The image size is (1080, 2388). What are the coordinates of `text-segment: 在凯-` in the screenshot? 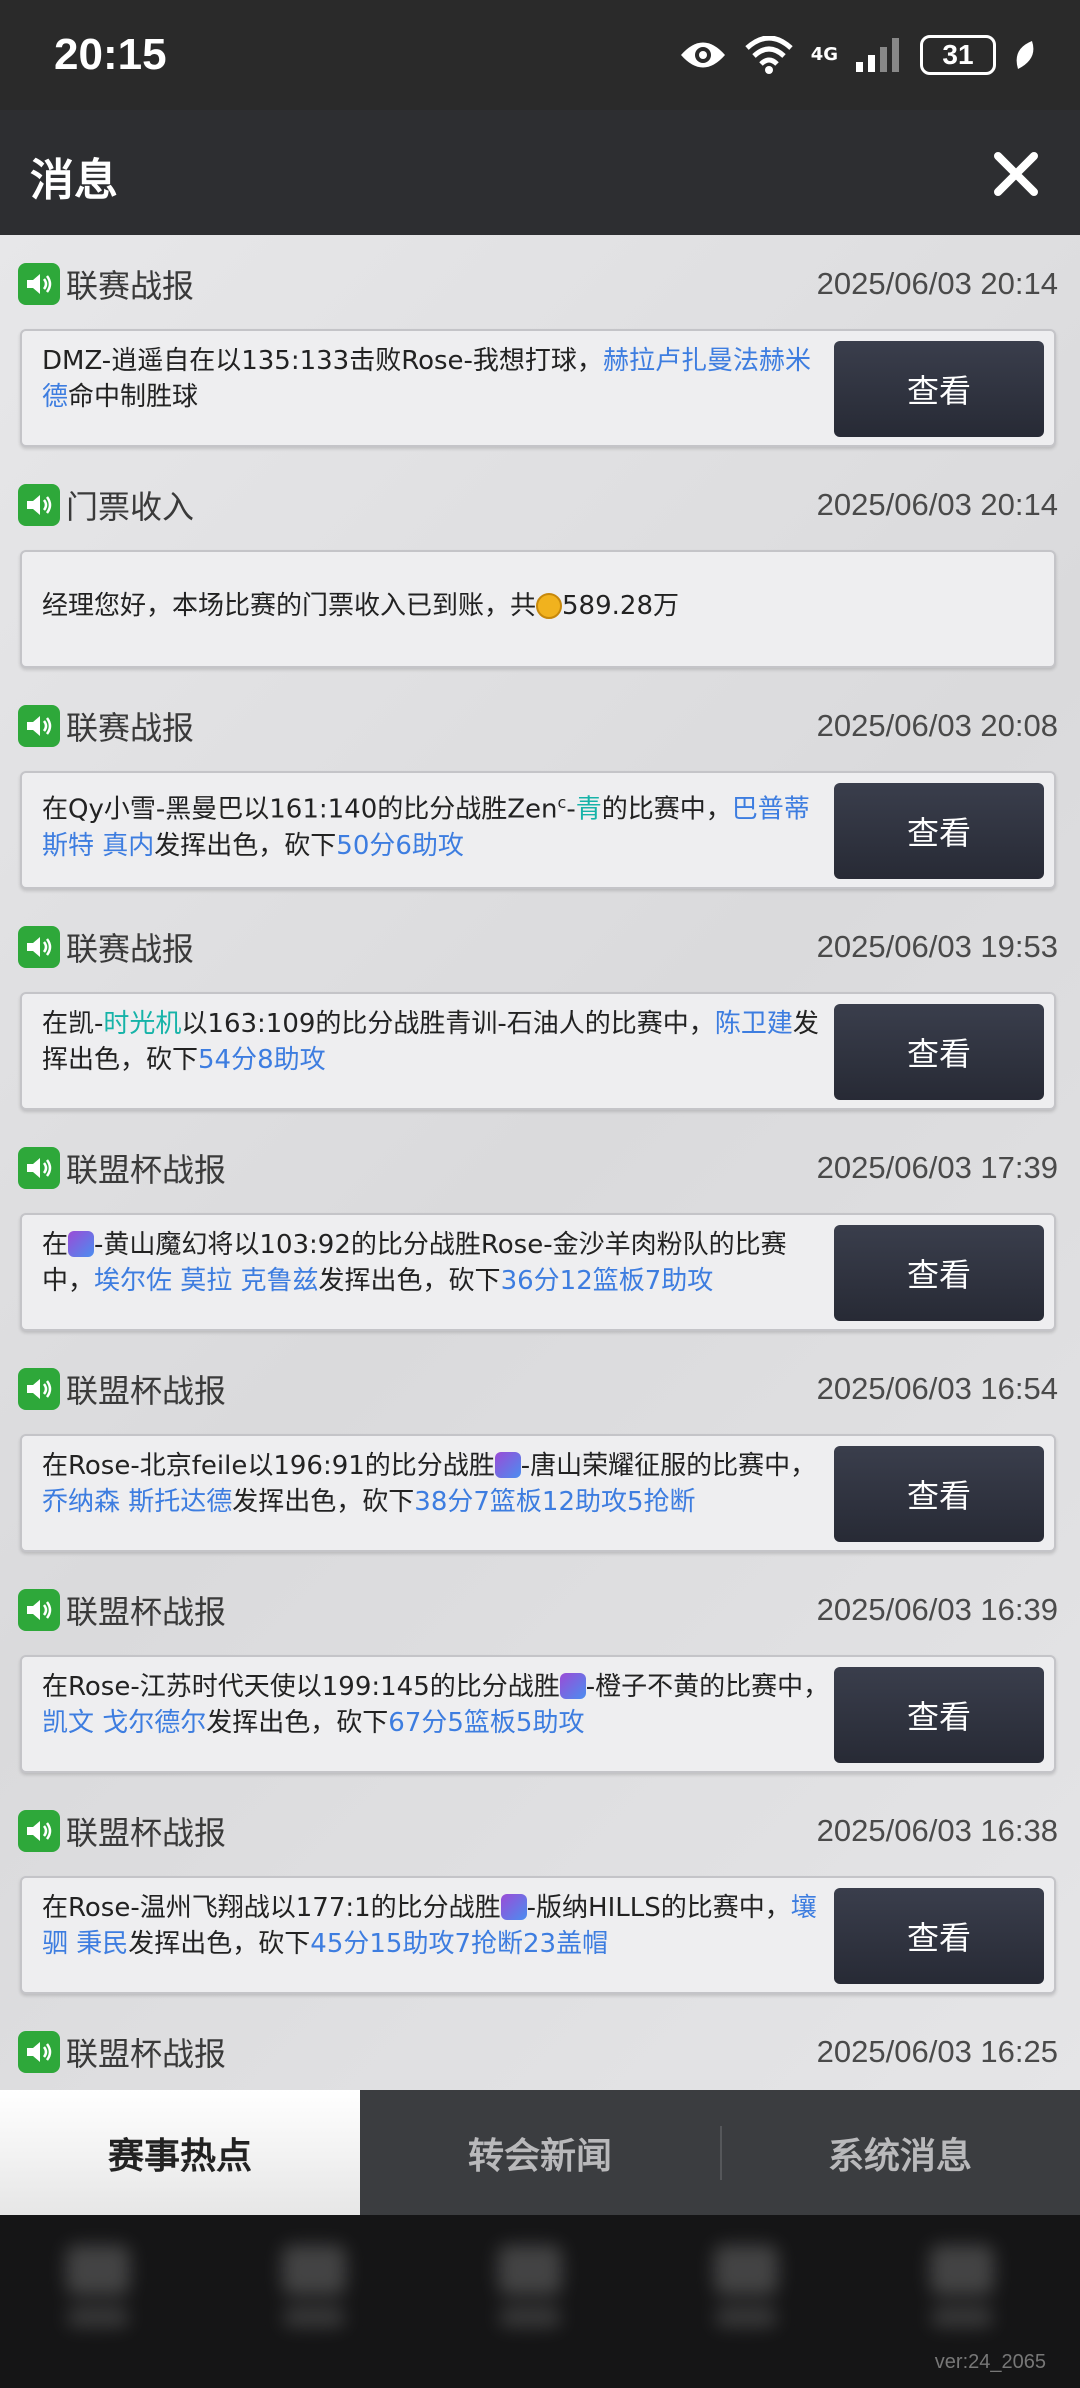 It's located at (73, 1024).